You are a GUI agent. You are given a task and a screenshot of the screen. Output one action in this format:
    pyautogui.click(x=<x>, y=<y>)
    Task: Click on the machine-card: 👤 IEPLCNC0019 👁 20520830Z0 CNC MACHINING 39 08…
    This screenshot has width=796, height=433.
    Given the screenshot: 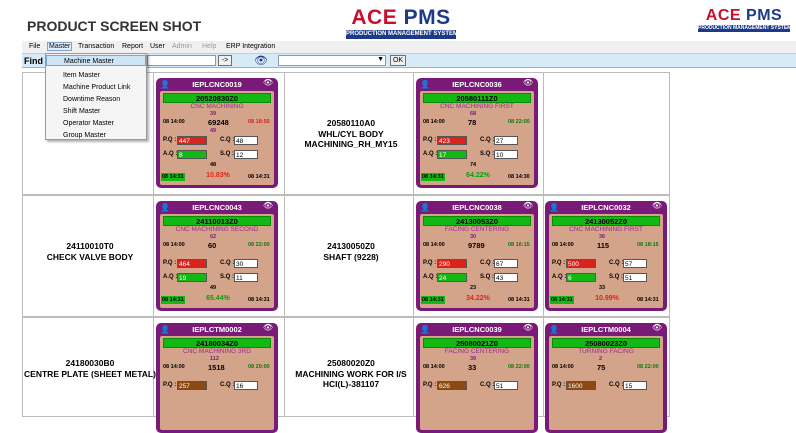 What is the action you would take?
    pyautogui.click(x=217, y=133)
    